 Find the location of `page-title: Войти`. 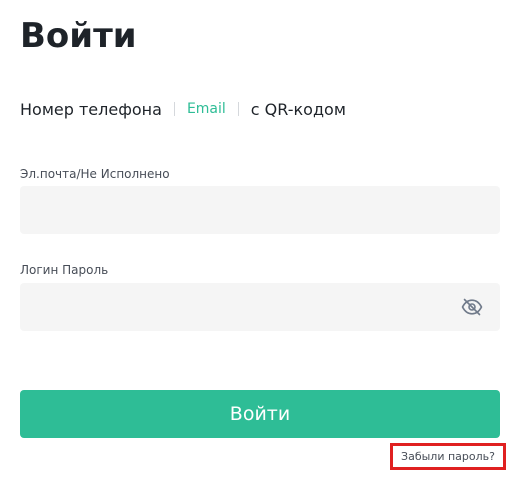

page-title: Войти is located at coordinates (78, 36).